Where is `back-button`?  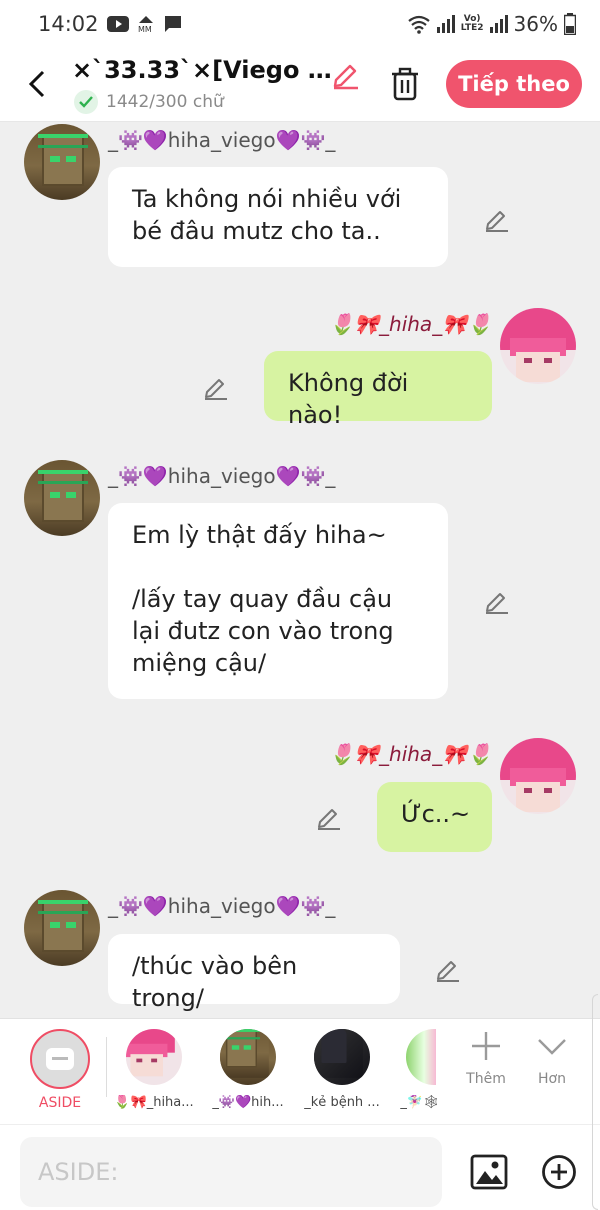
back-button is located at coordinates (37, 84).